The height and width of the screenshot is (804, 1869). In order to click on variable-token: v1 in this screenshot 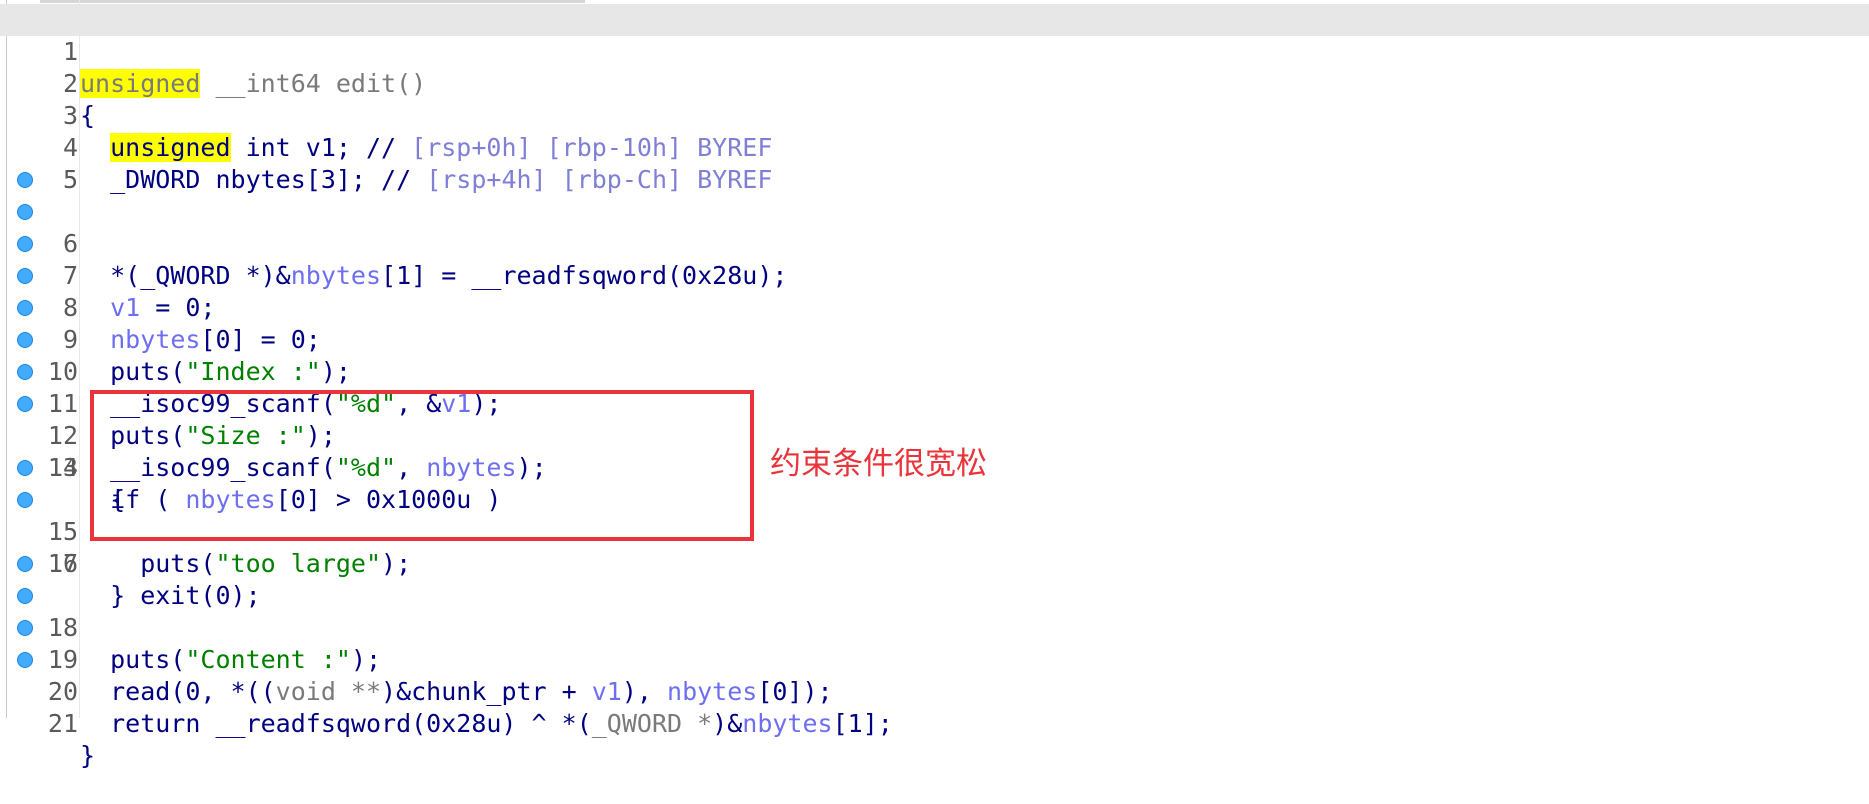, I will do `click(606, 691)`.